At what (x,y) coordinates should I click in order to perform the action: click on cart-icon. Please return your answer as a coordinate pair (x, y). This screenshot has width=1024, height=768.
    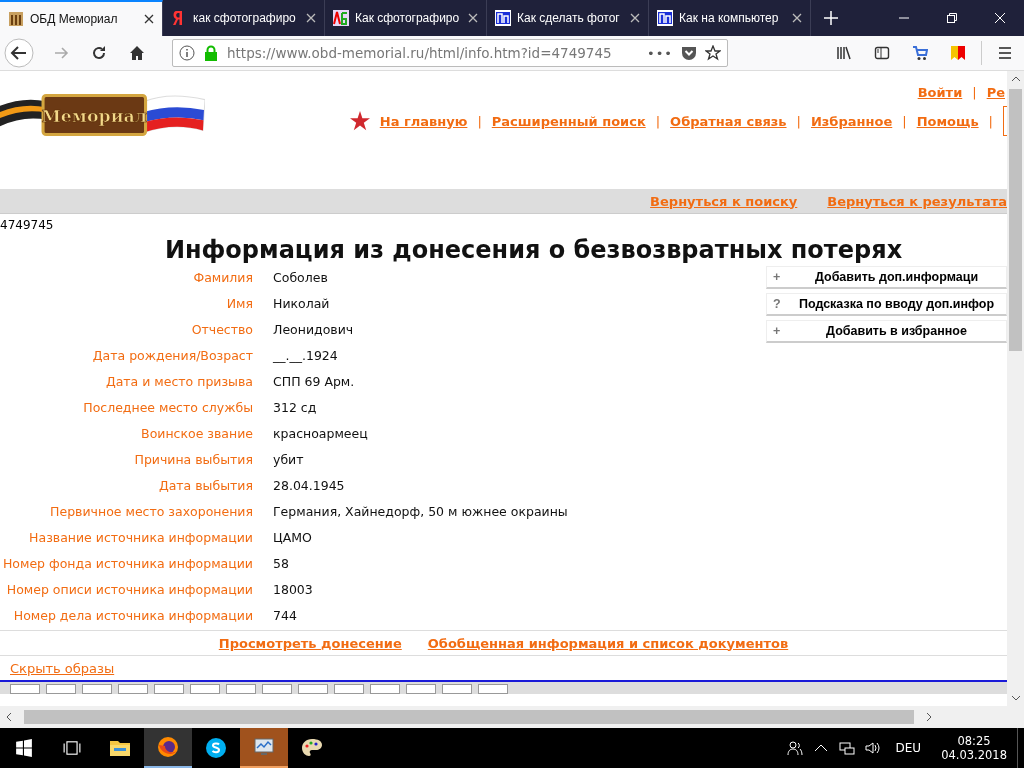
    Looking at the image, I should click on (920, 53).